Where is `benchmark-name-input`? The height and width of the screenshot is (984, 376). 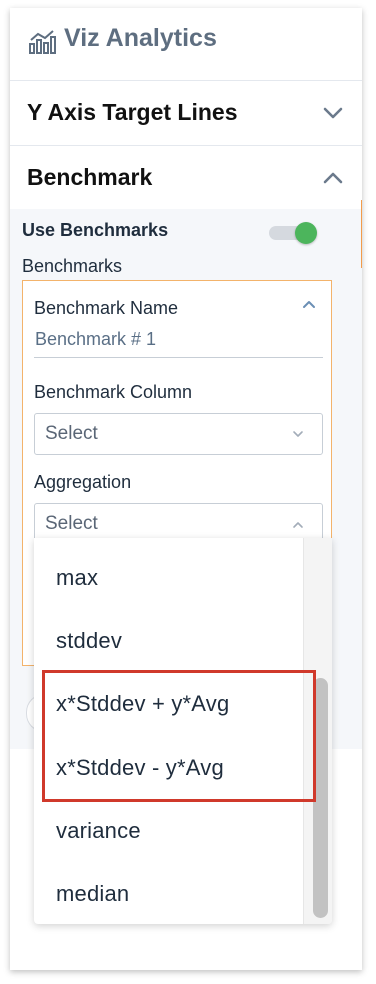
benchmark-name-input is located at coordinates (178, 340).